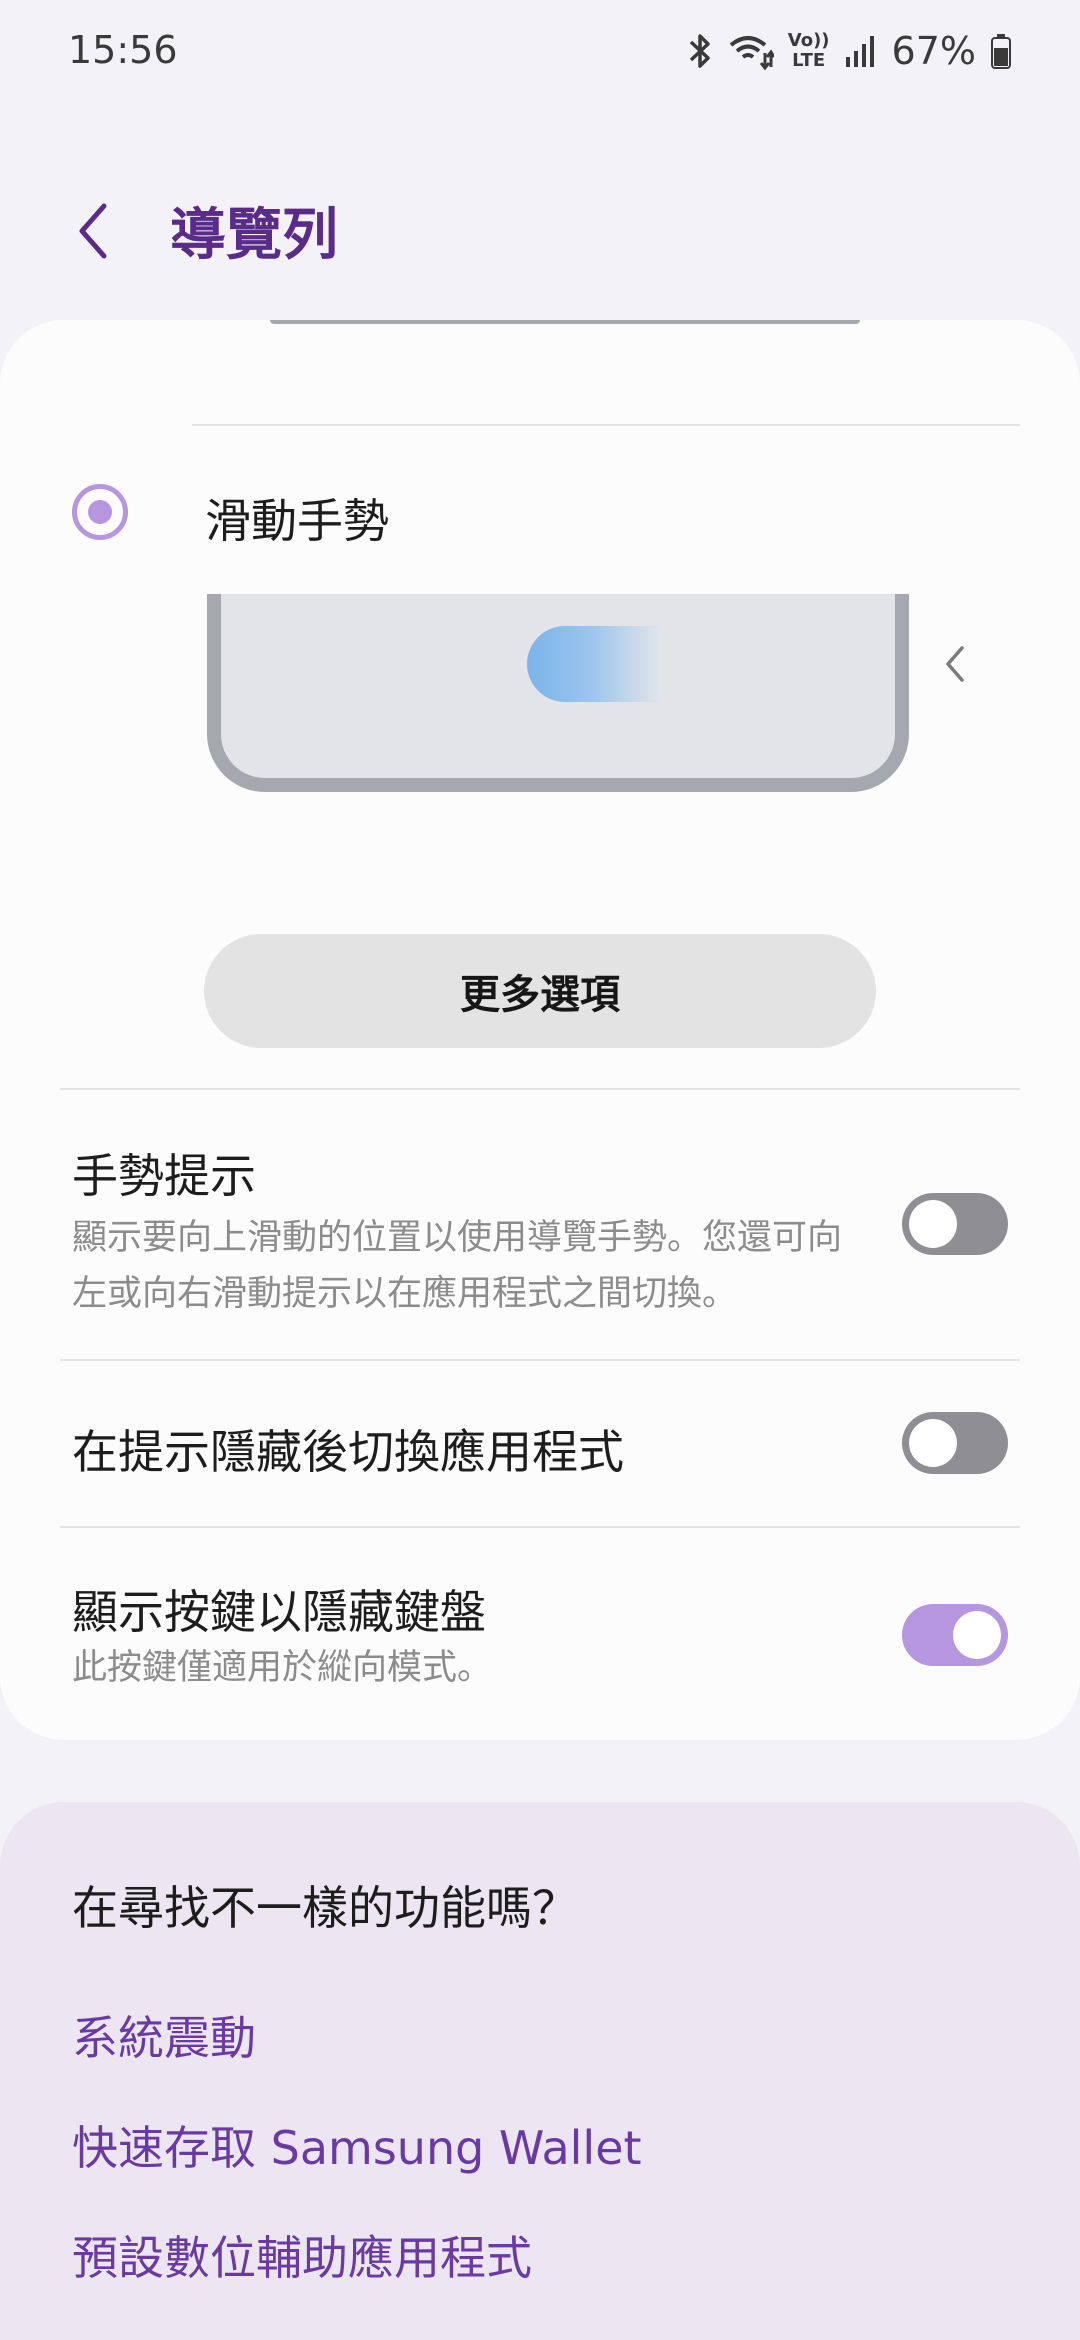 The width and height of the screenshot is (1080, 2340). What do you see at coordinates (861, 51) in the screenshot?
I see `signal-icon` at bounding box center [861, 51].